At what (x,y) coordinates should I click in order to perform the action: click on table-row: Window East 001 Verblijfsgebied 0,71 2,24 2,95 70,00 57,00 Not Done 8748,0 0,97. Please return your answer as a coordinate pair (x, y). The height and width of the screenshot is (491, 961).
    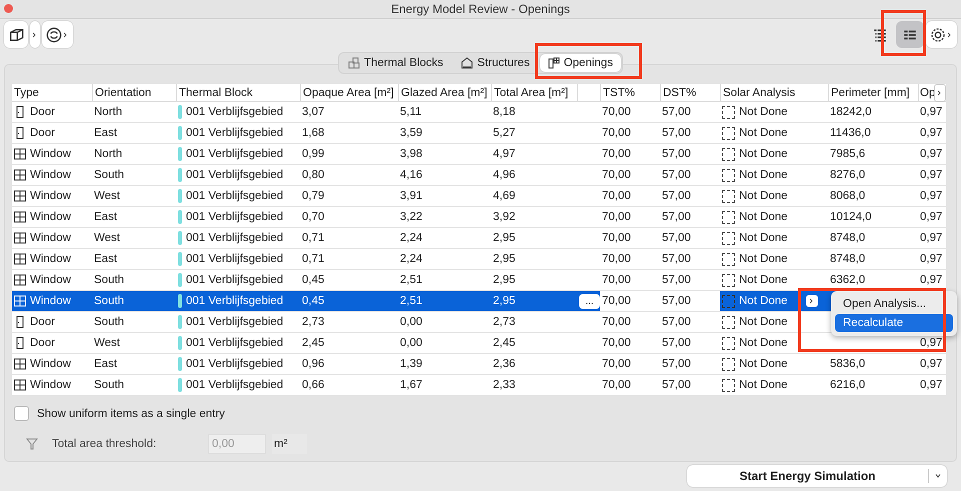
    Looking at the image, I should click on (479, 259).